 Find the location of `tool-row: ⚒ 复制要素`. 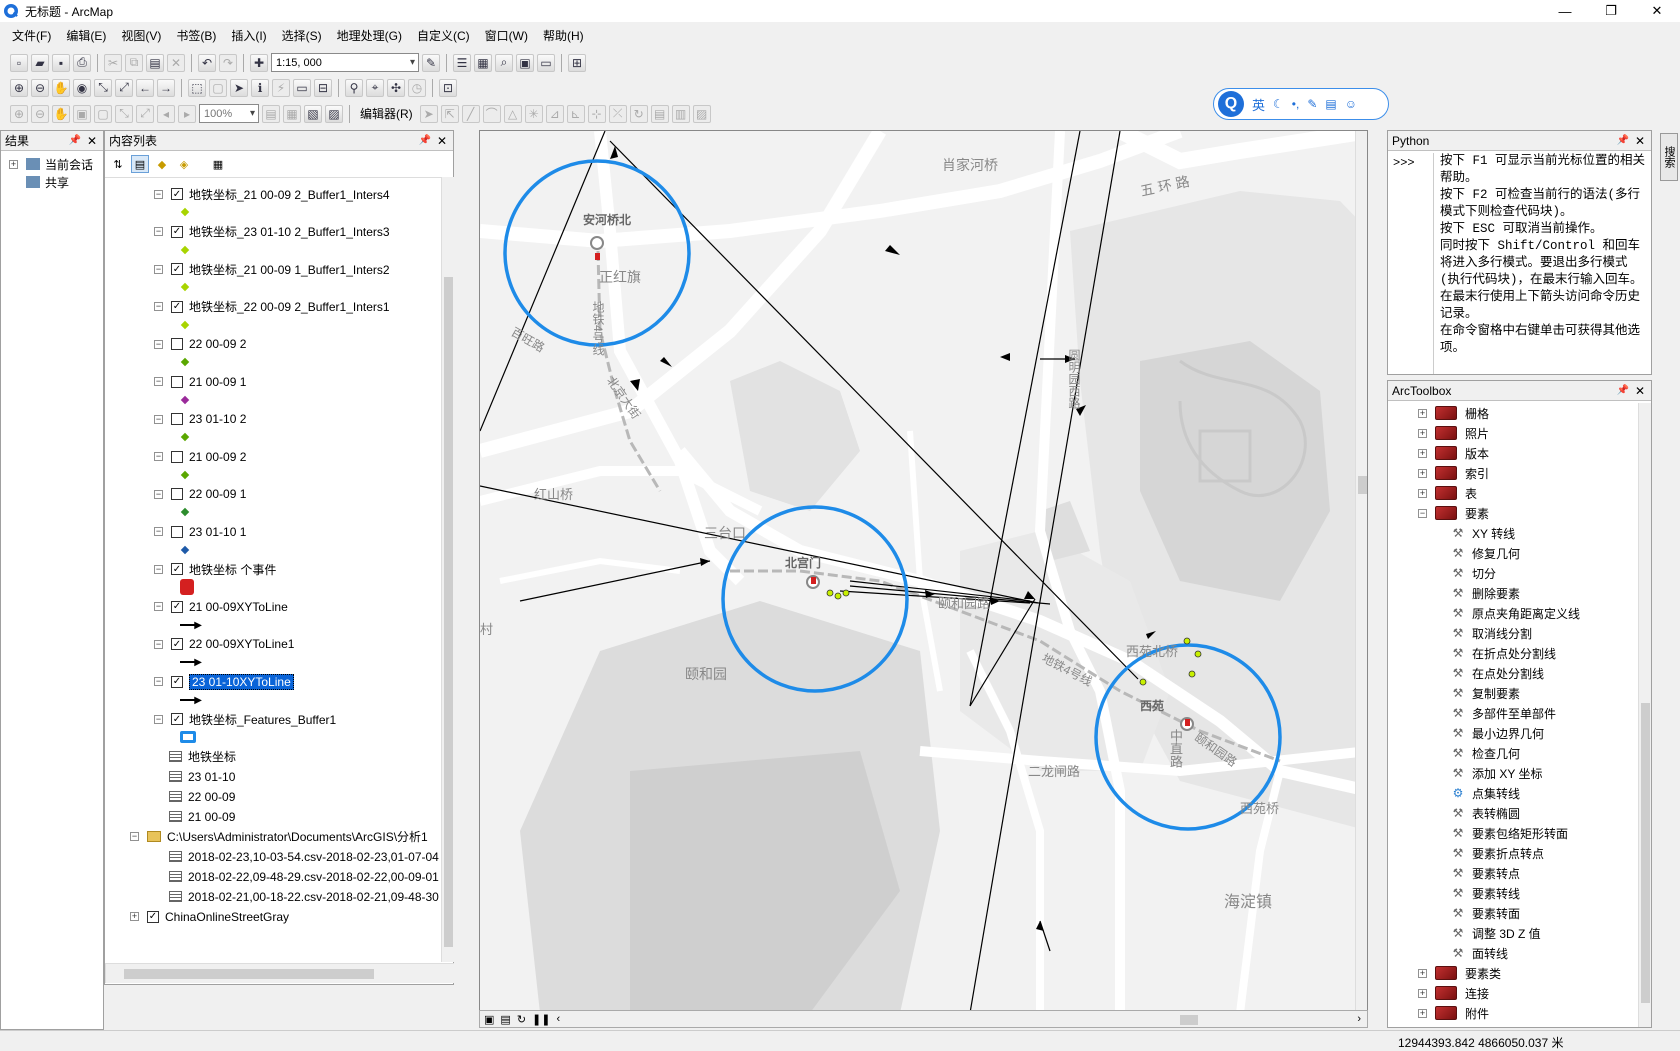

tool-row: ⚒ 复制要素 is located at coordinates (1485, 693).